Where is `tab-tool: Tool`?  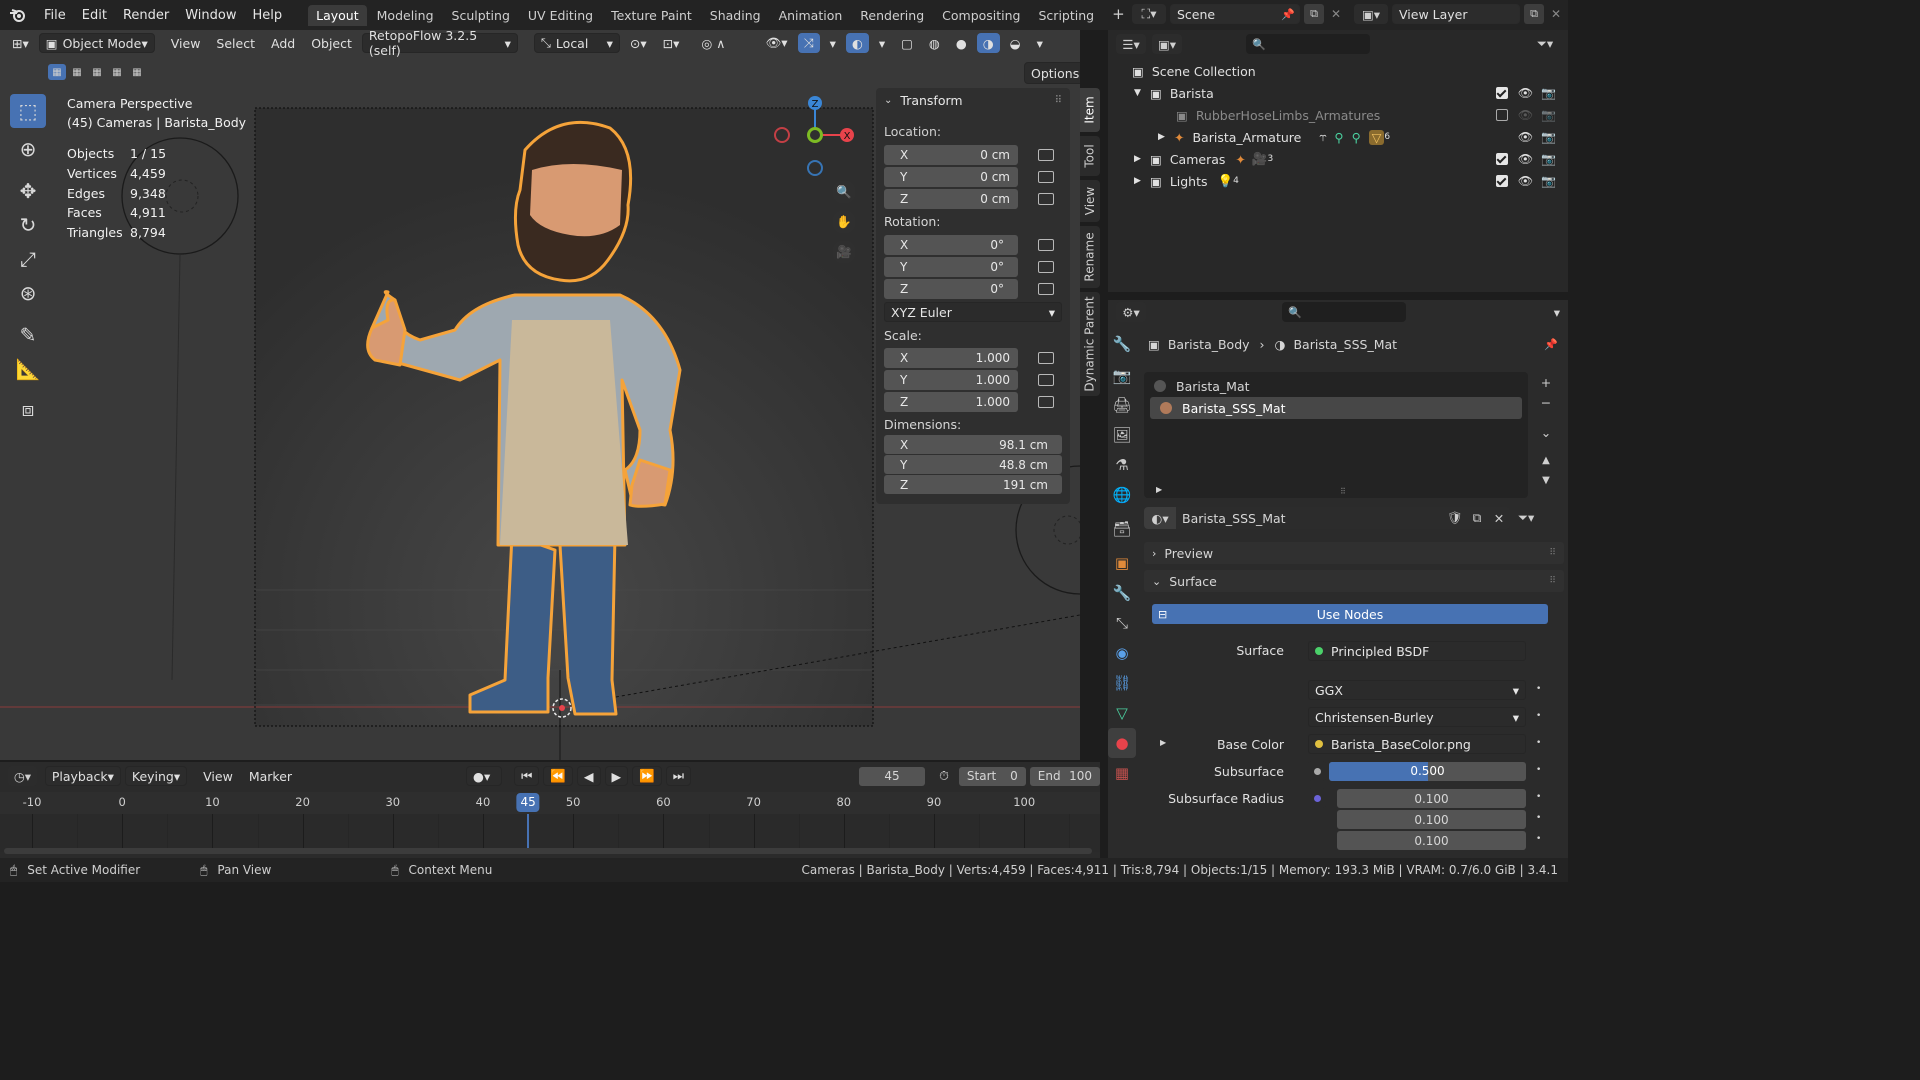 tab-tool: Tool is located at coordinates (1090, 156).